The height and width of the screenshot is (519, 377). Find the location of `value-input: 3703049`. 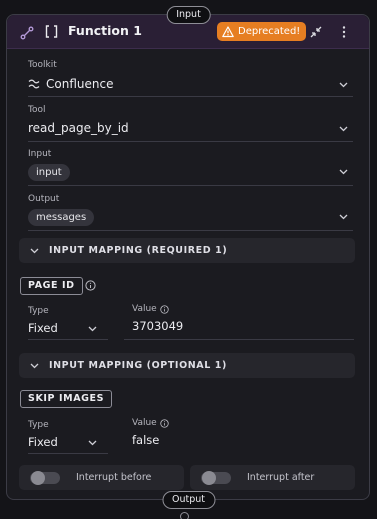

value-input: 3703049 is located at coordinates (157, 326).